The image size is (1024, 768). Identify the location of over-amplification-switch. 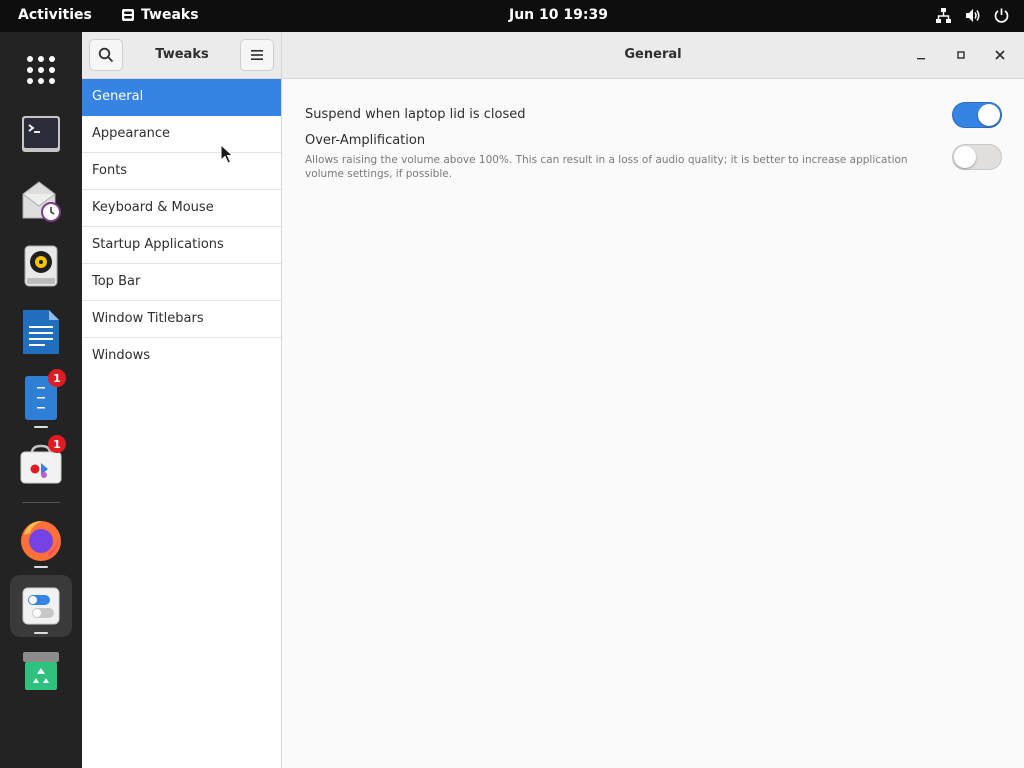
(977, 157).